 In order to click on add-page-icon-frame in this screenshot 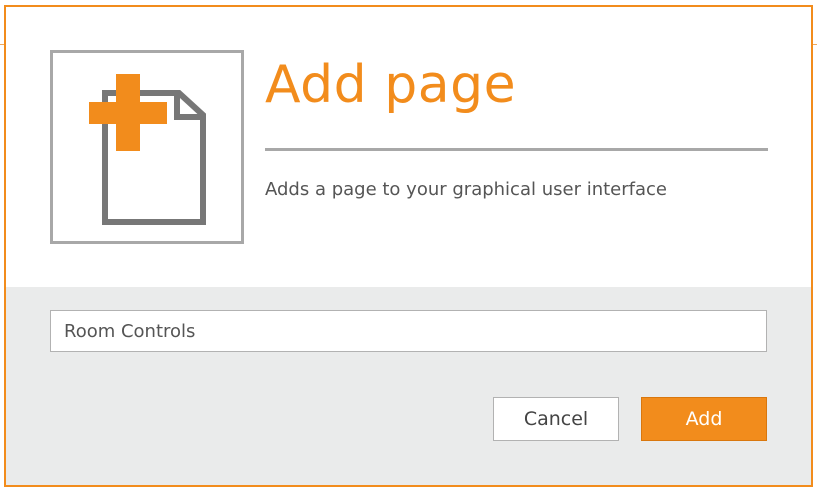, I will do `click(147, 147)`.